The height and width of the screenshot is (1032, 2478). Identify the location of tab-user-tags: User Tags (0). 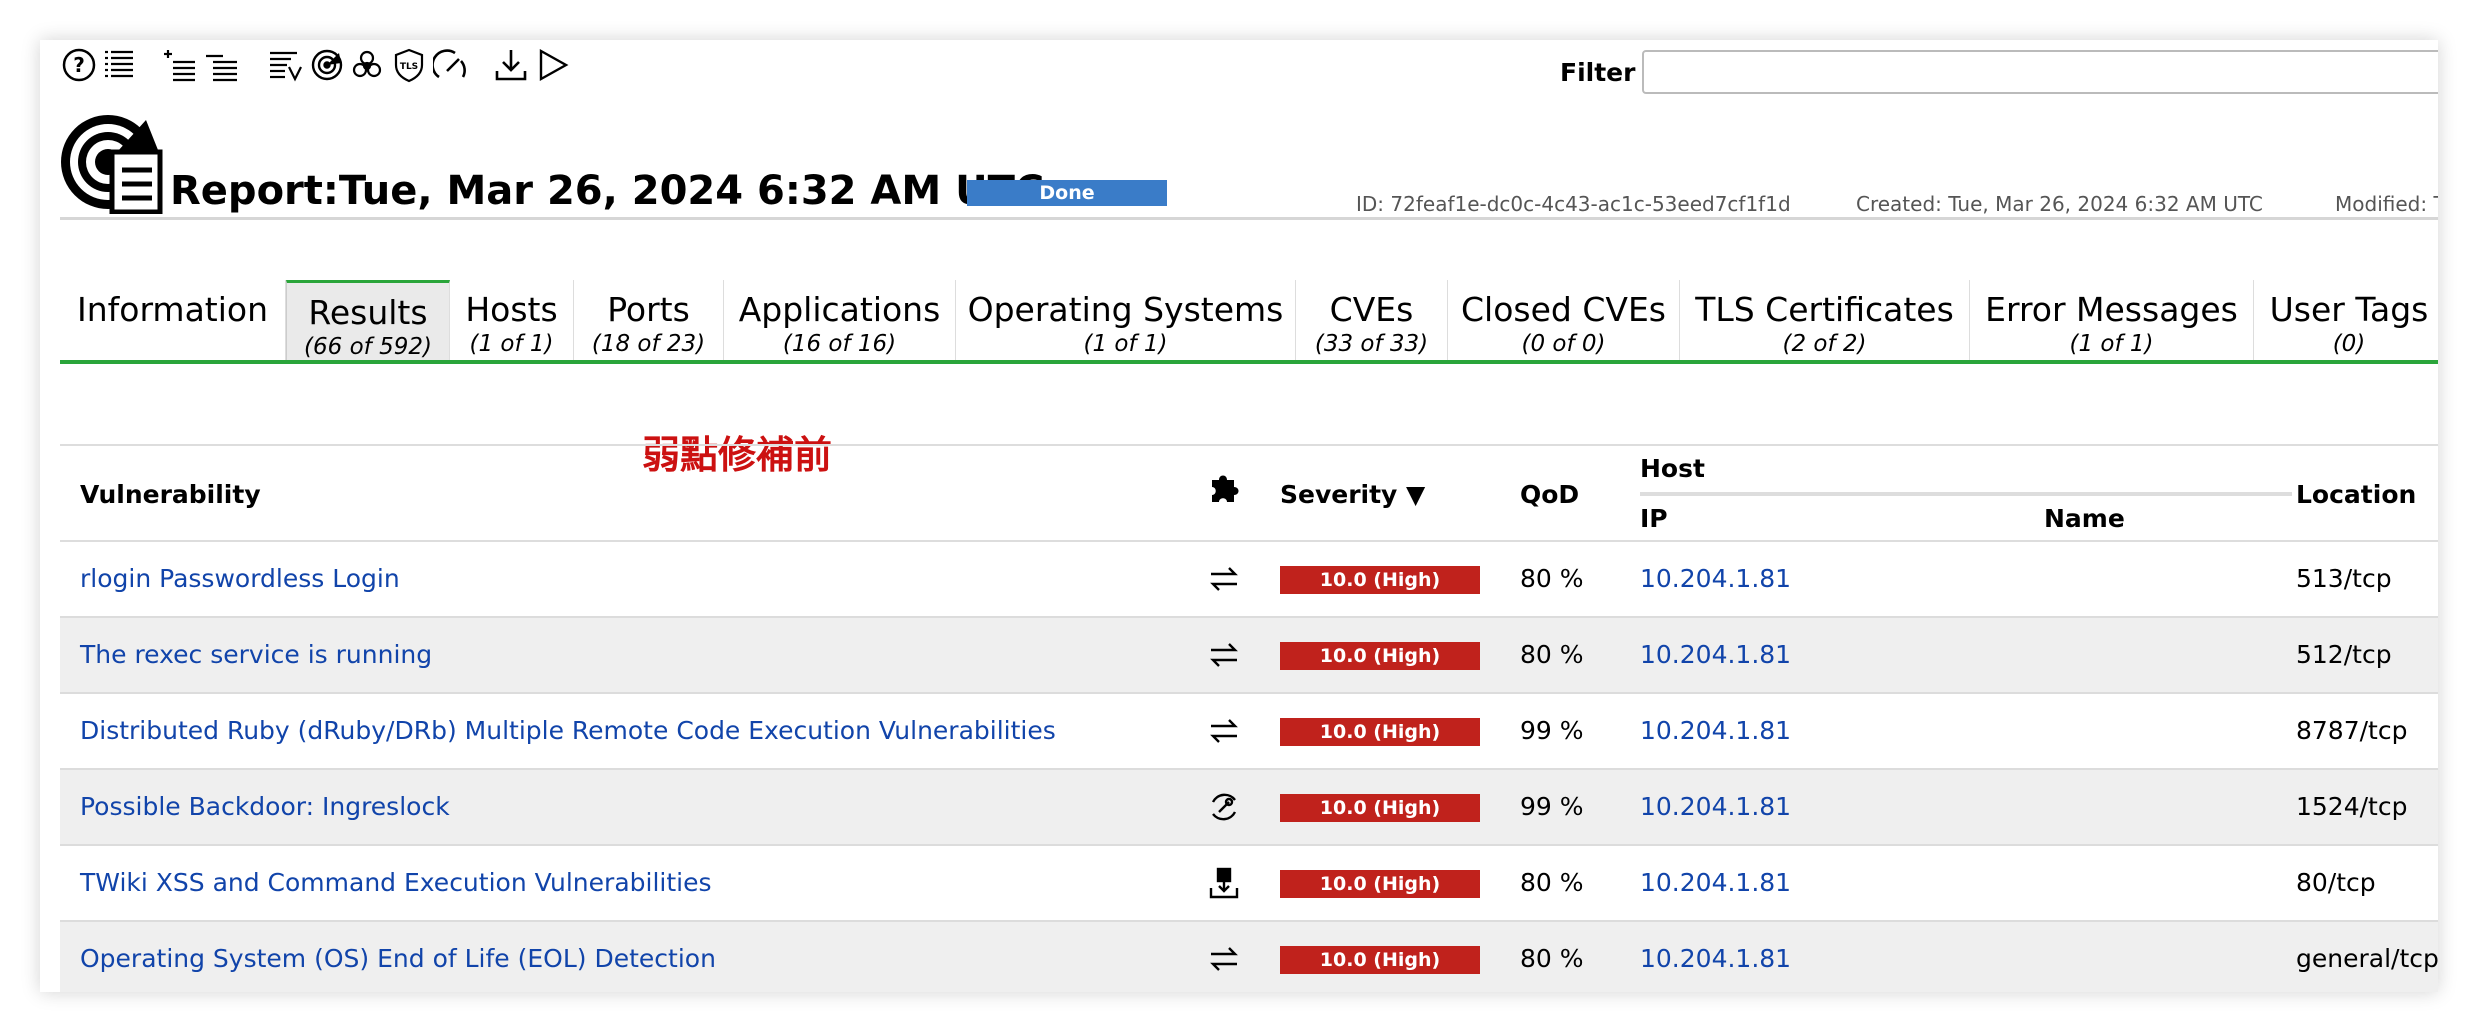
(2346, 320).